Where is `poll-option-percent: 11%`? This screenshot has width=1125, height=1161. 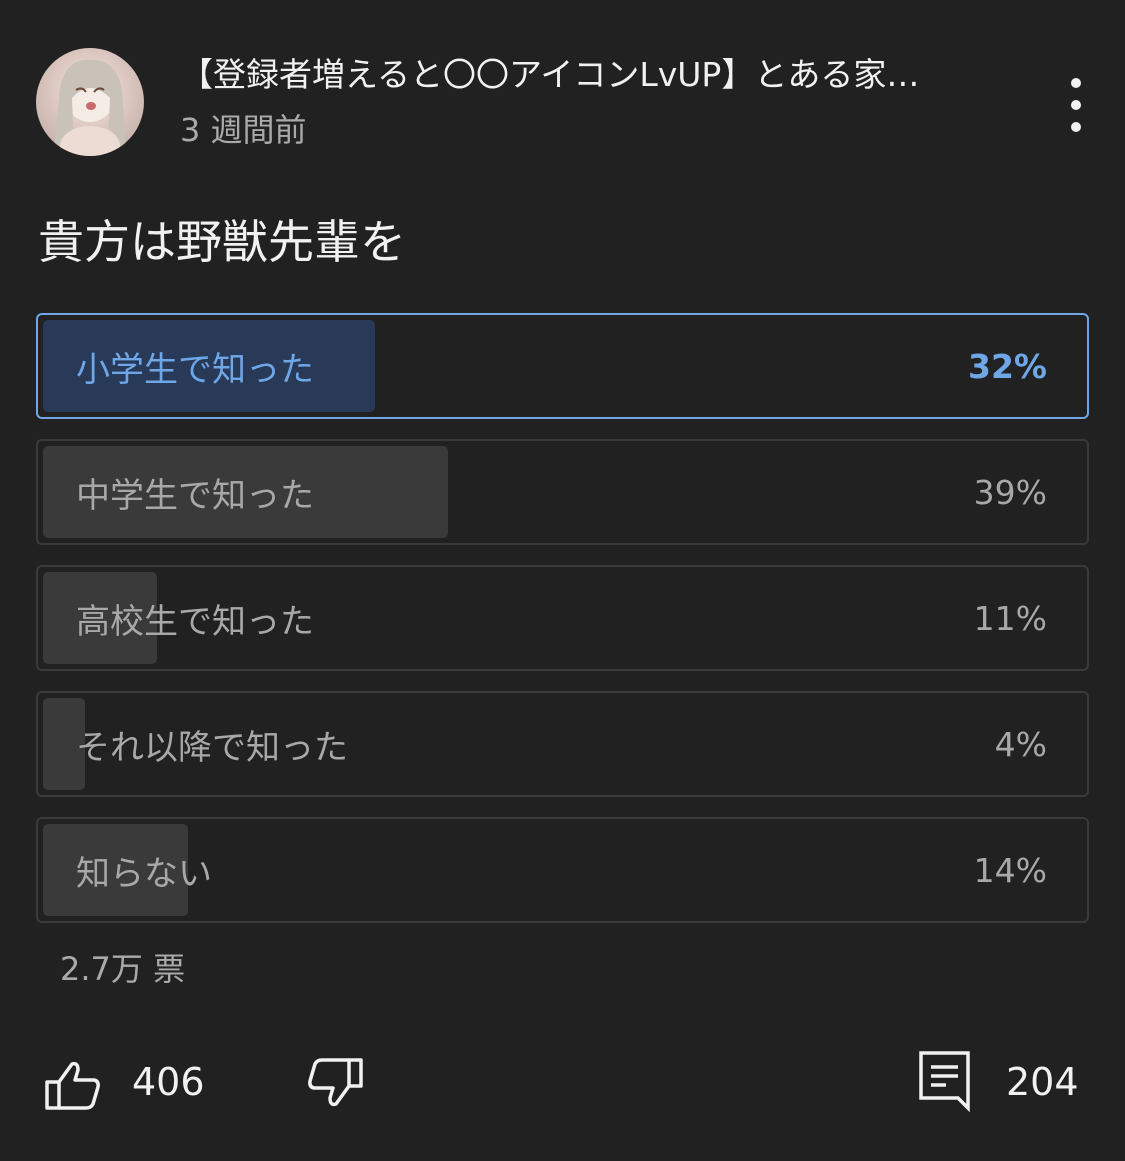 poll-option-percent: 11% is located at coordinates (1010, 618).